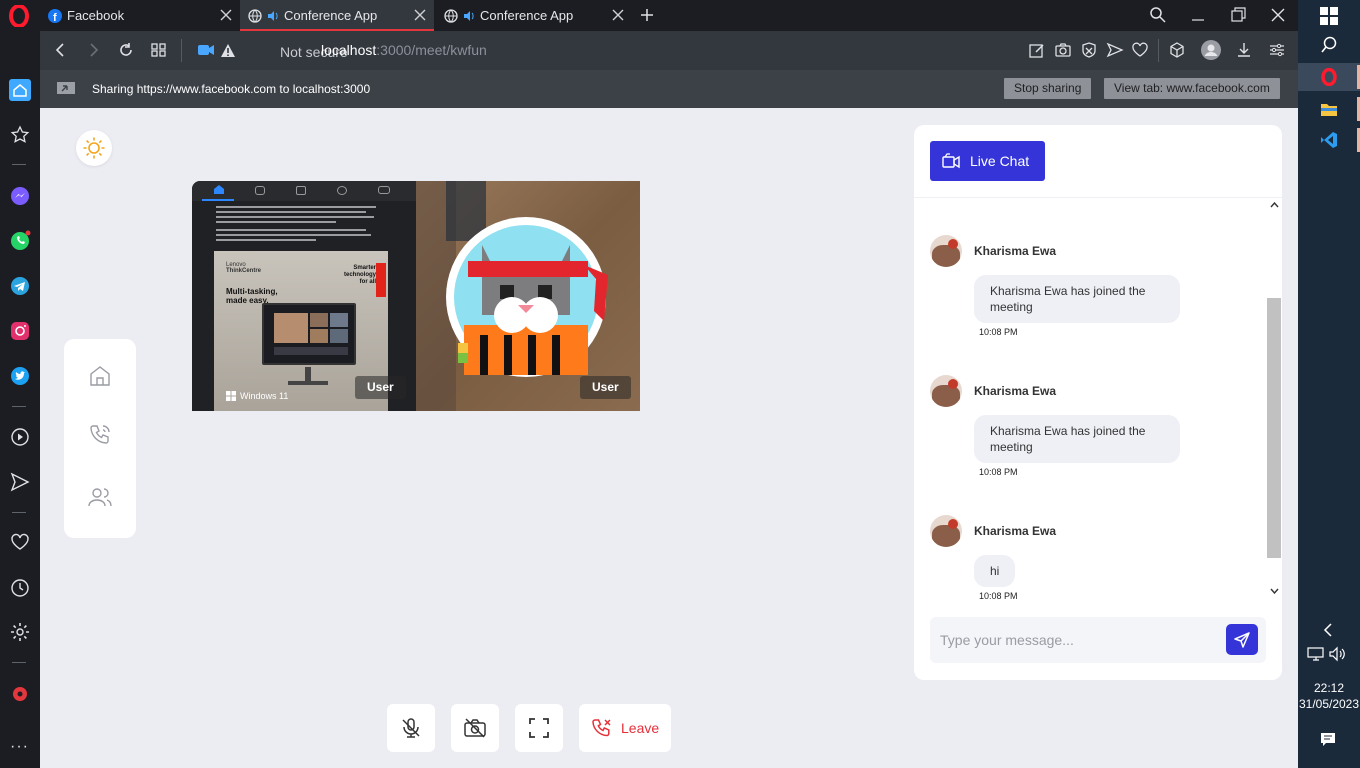 This screenshot has height=768, width=1360. What do you see at coordinates (1278, 15) in the screenshot?
I see `close-window-icon` at bounding box center [1278, 15].